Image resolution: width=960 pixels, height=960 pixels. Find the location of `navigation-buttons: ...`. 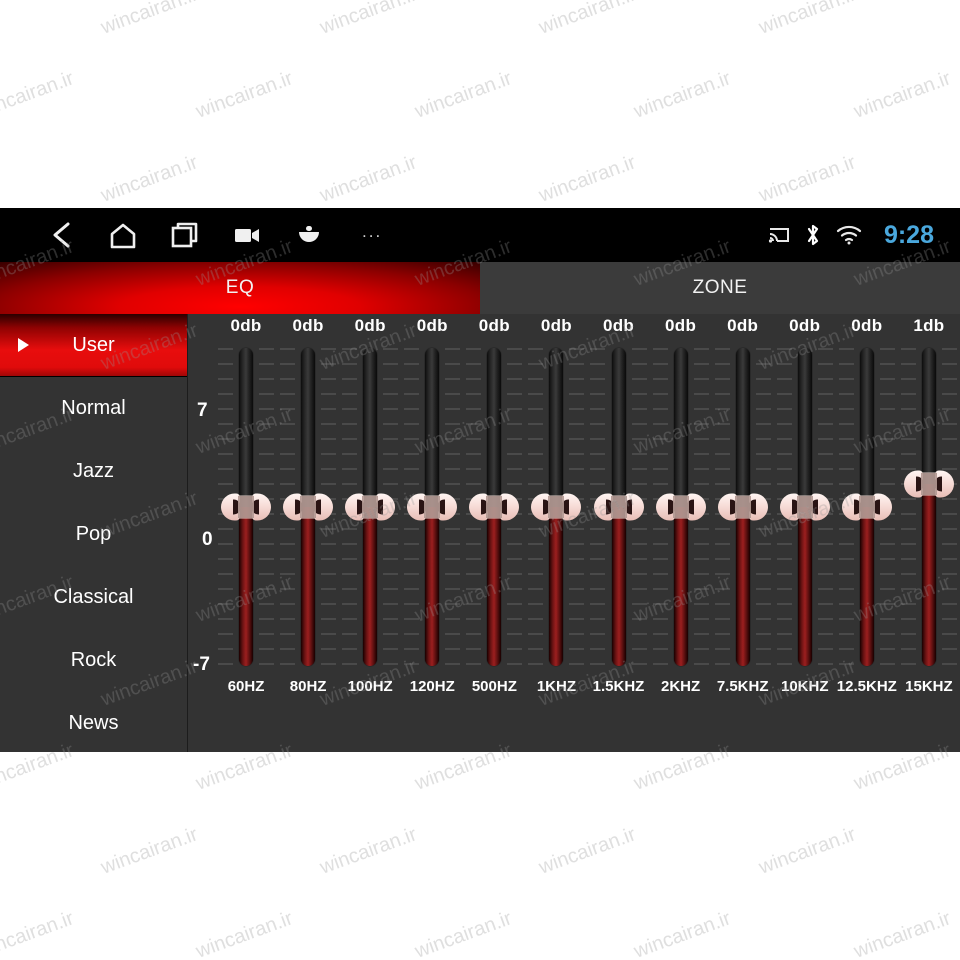

navigation-buttons: ... is located at coordinates (191, 235).